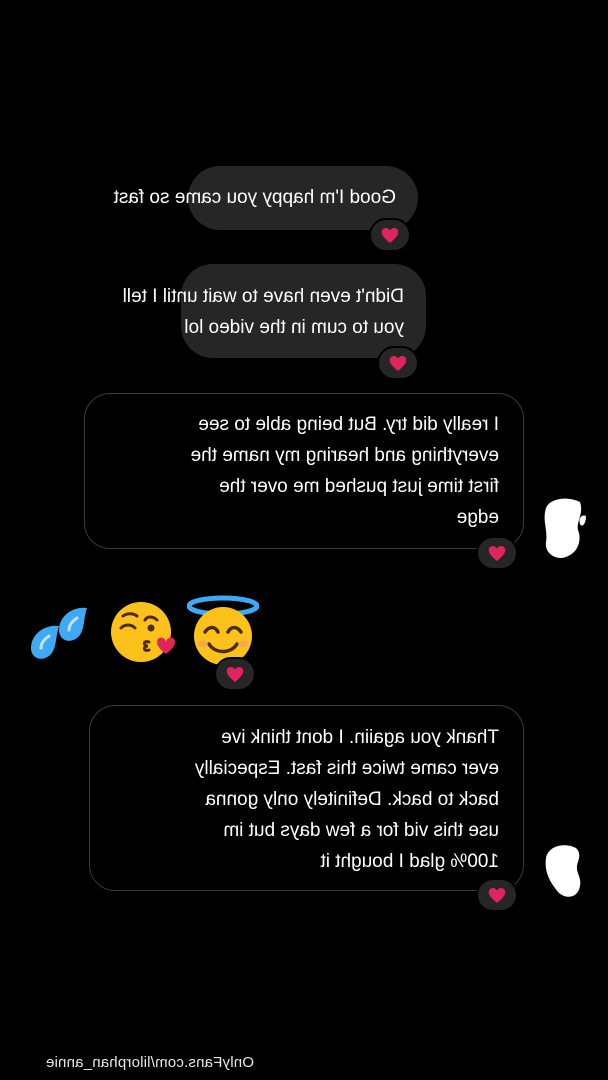 The height and width of the screenshot is (1080, 608). Describe the element at coordinates (477, 517) in the screenshot. I see `message-line: edge` at that location.